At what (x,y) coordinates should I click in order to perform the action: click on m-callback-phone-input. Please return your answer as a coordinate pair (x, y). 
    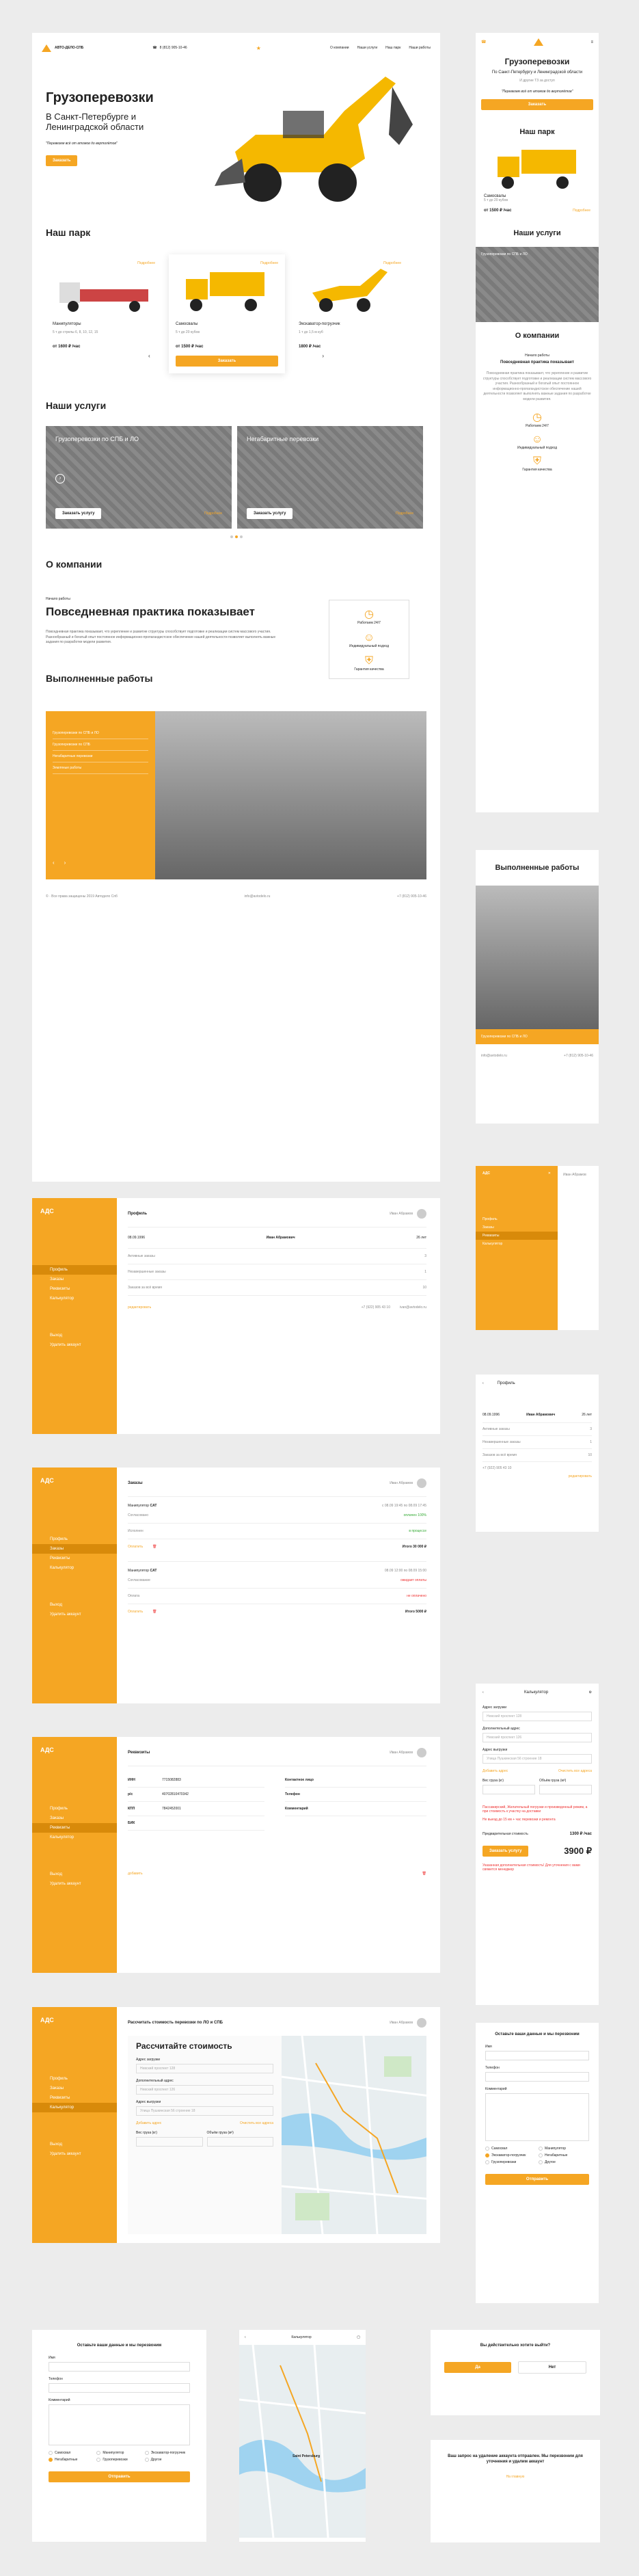
    Looking at the image, I should click on (537, 2077).